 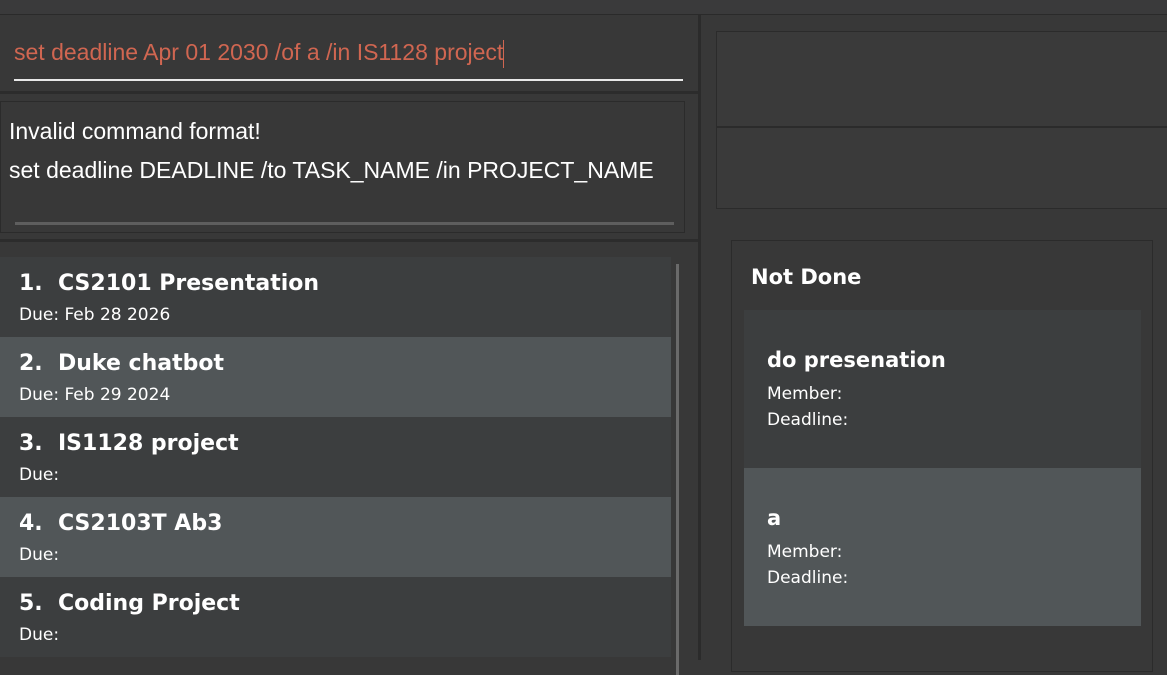 I want to click on project-title: 4. CS2103T Ab3, so click(x=120, y=523).